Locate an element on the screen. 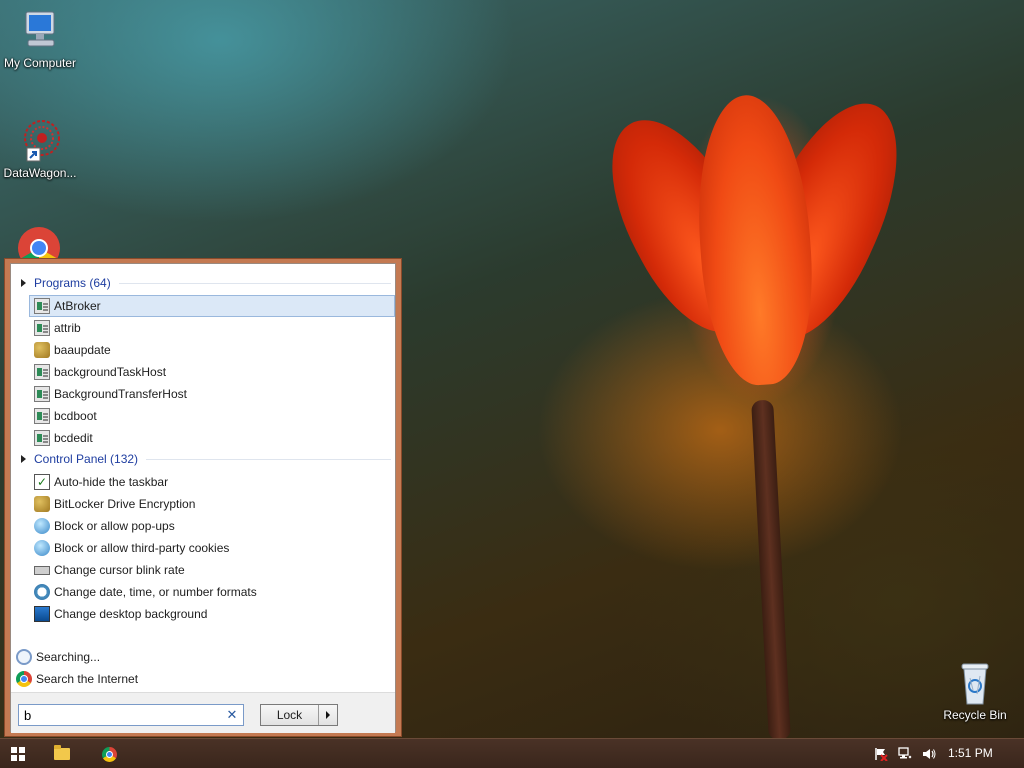 The width and height of the screenshot is (1024, 768). result-item-attrib: attrib is located at coordinates (212, 328).